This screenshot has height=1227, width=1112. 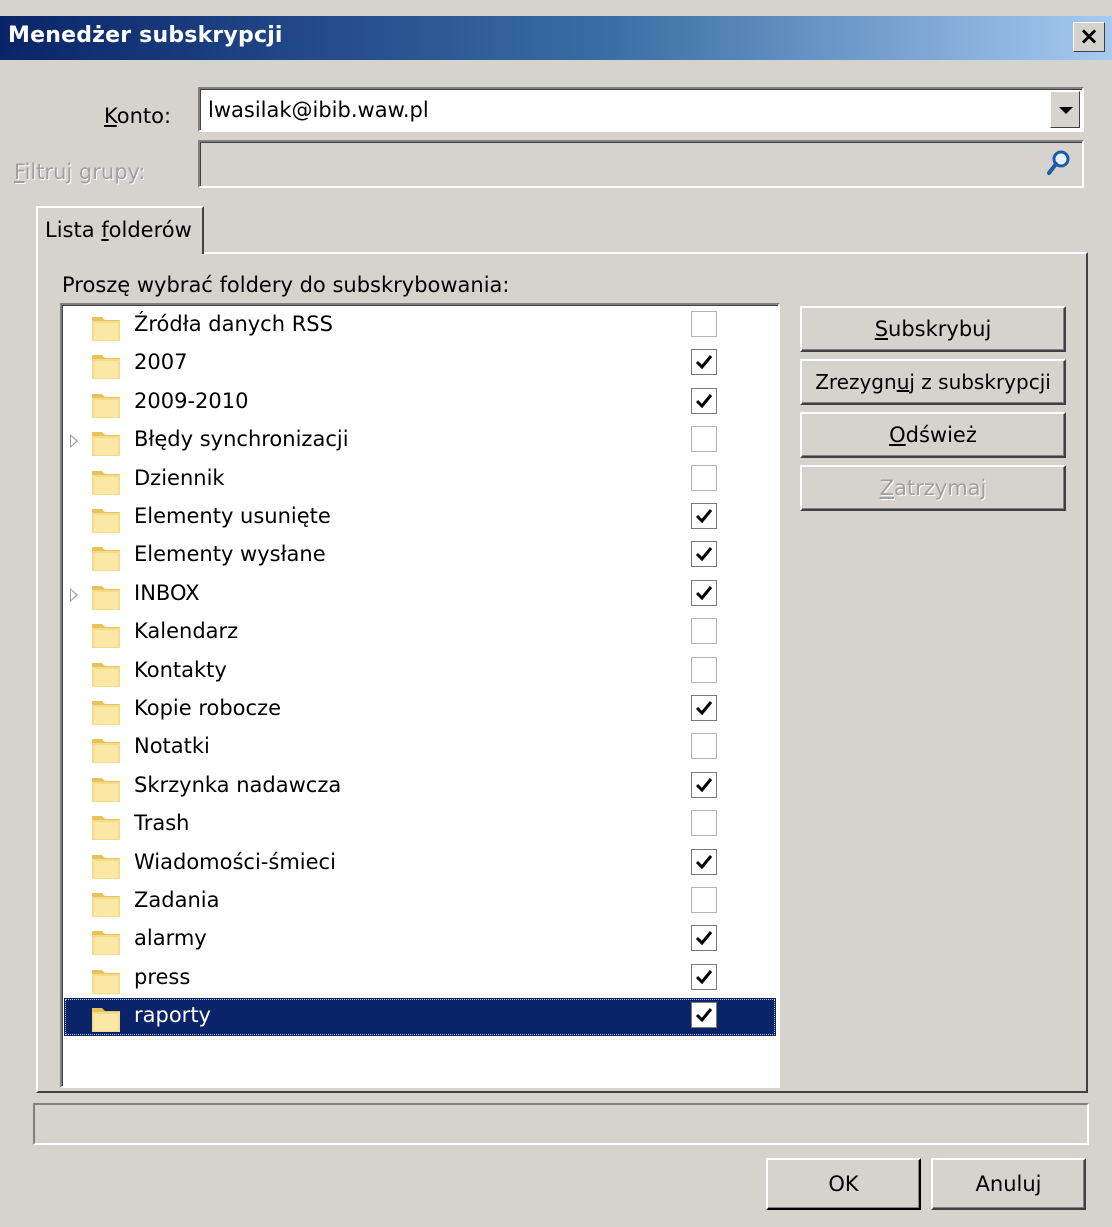 I want to click on tab-label: Lista folderów, so click(x=118, y=230).